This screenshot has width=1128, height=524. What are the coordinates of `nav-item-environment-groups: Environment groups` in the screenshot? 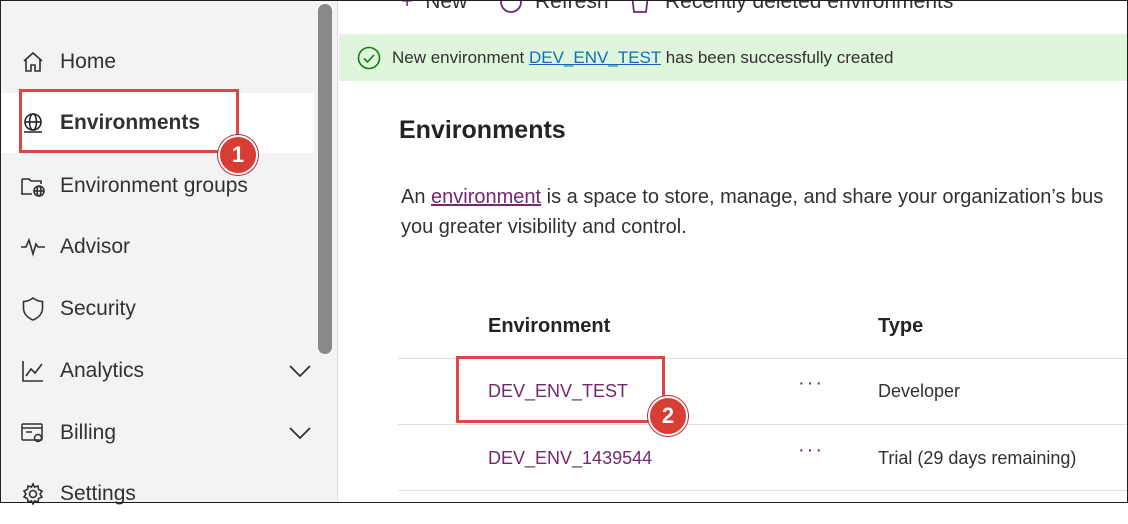 It's located at (157, 186).